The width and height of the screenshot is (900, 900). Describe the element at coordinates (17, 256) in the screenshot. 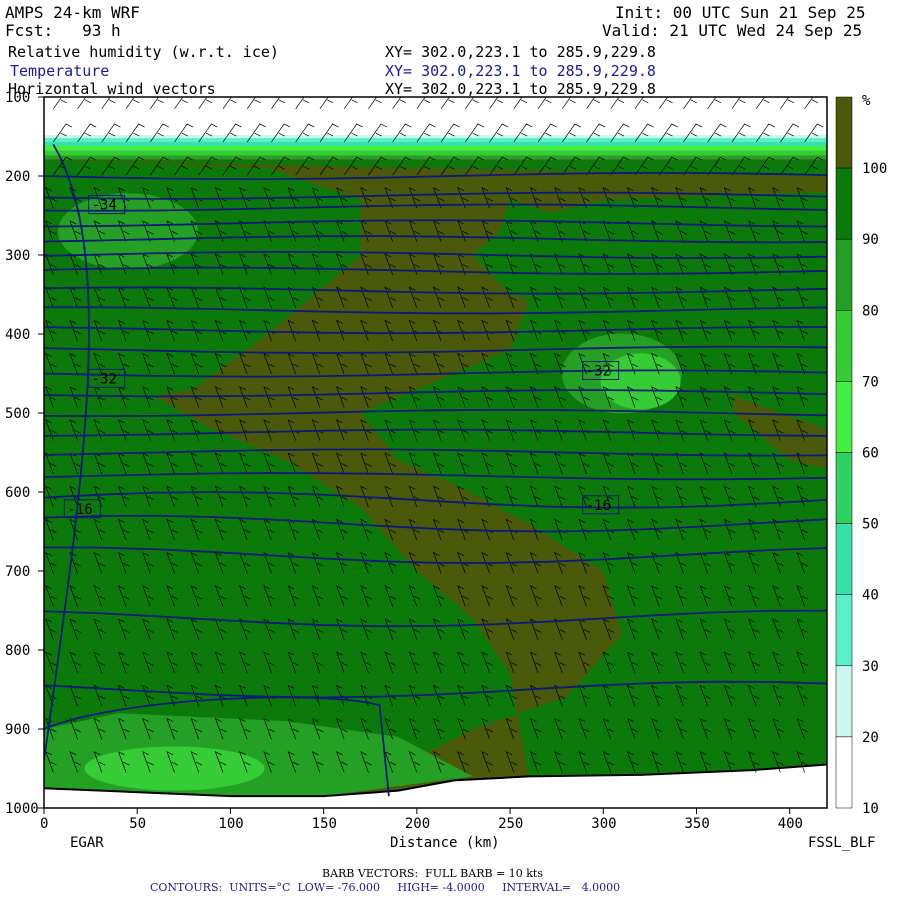

I see `y-tick-label: 300` at that location.